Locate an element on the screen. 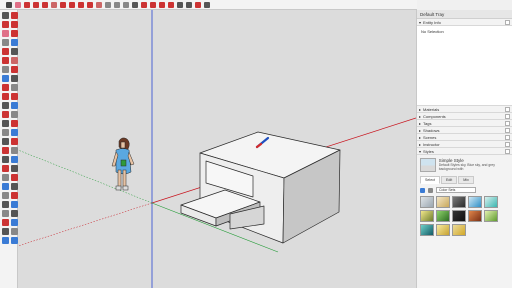 This screenshot has width=512, height=288. home-icon is located at coordinates (422, 190).